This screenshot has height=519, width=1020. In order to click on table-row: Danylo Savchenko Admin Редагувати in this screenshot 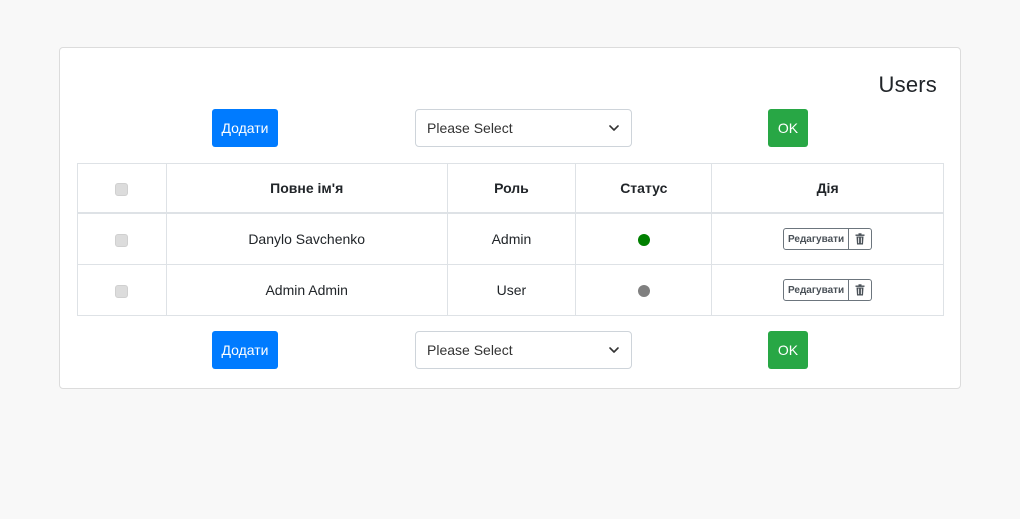, I will do `click(510, 238)`.